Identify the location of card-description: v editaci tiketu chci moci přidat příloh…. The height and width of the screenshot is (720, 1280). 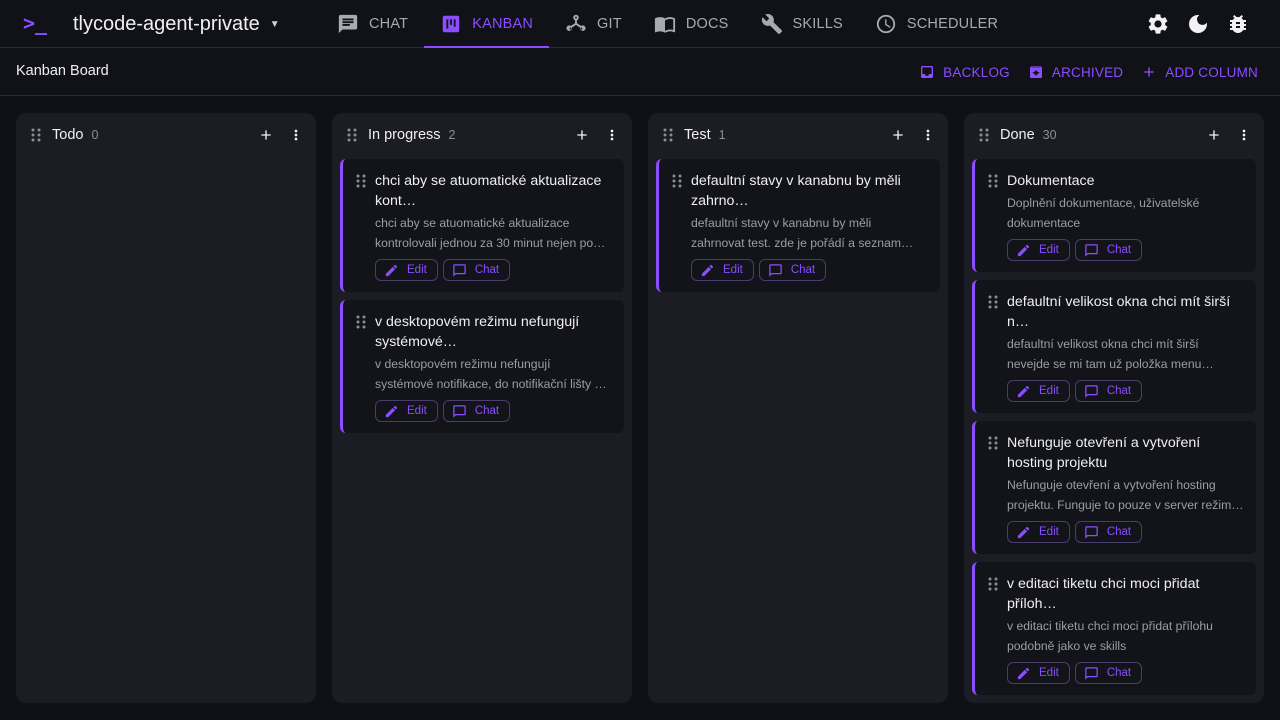
(1110, 636).